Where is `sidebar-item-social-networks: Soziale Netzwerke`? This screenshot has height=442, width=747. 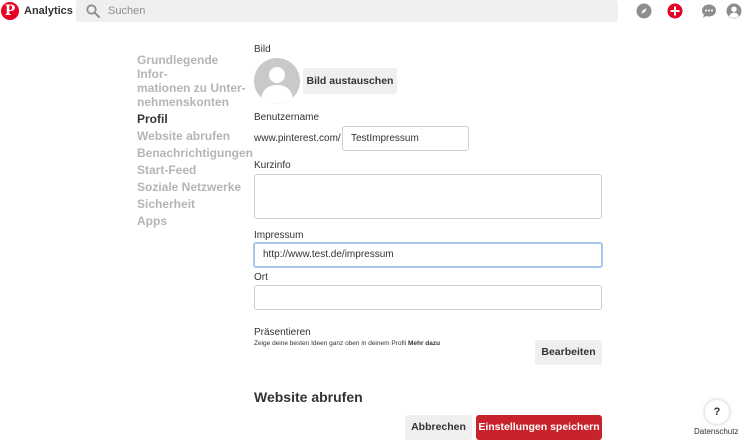
sidebar-item-social-networks: Soziale Netzwerke is located at coordinates (193, 187).